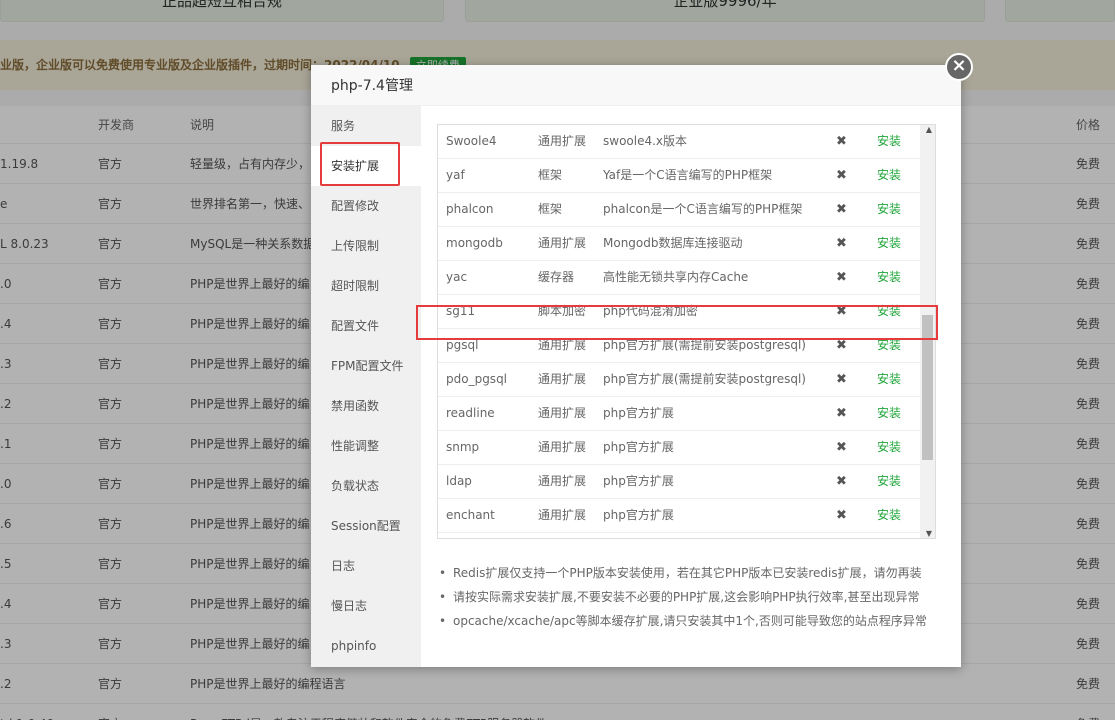 The image size is (1115, 720). Describe the element at coordinates (650, 311) in the screenshot. I see `extension-desc: php代码混淆加密` at that location.